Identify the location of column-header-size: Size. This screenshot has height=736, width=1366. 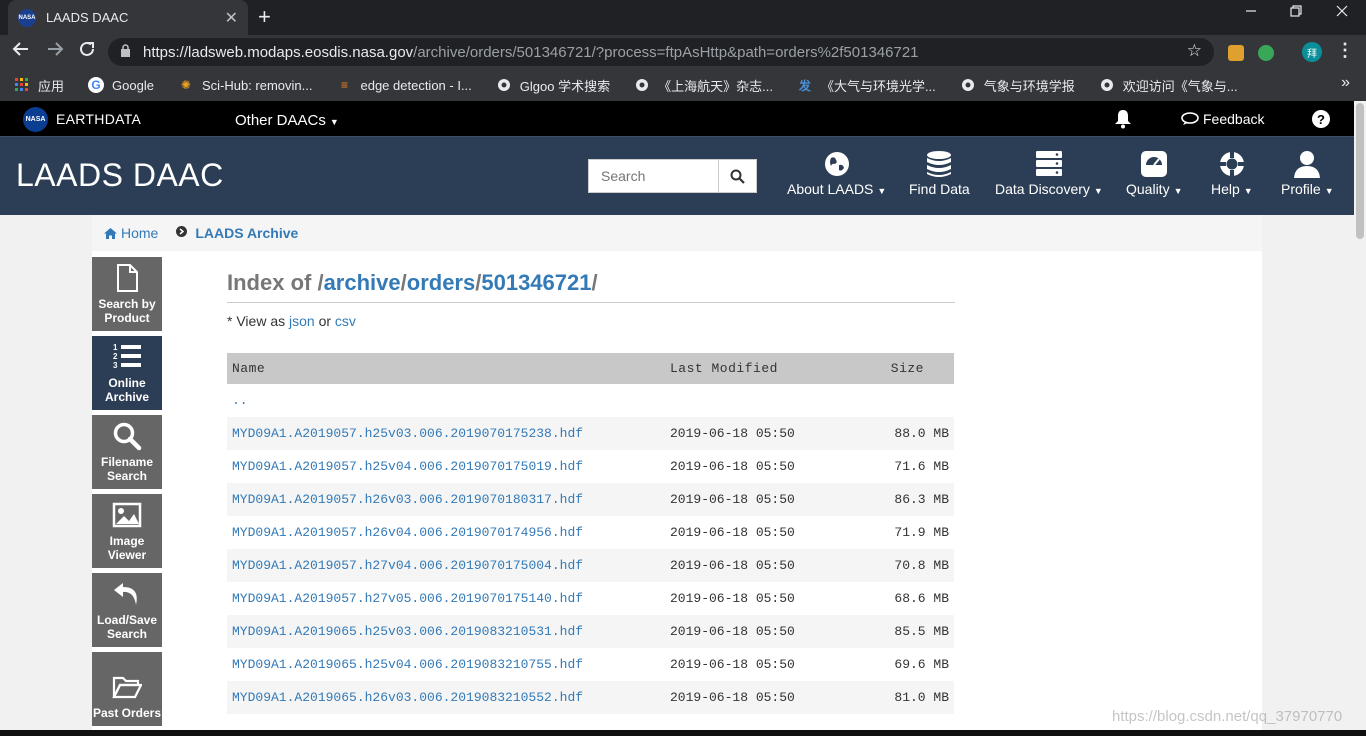
(909, 368).